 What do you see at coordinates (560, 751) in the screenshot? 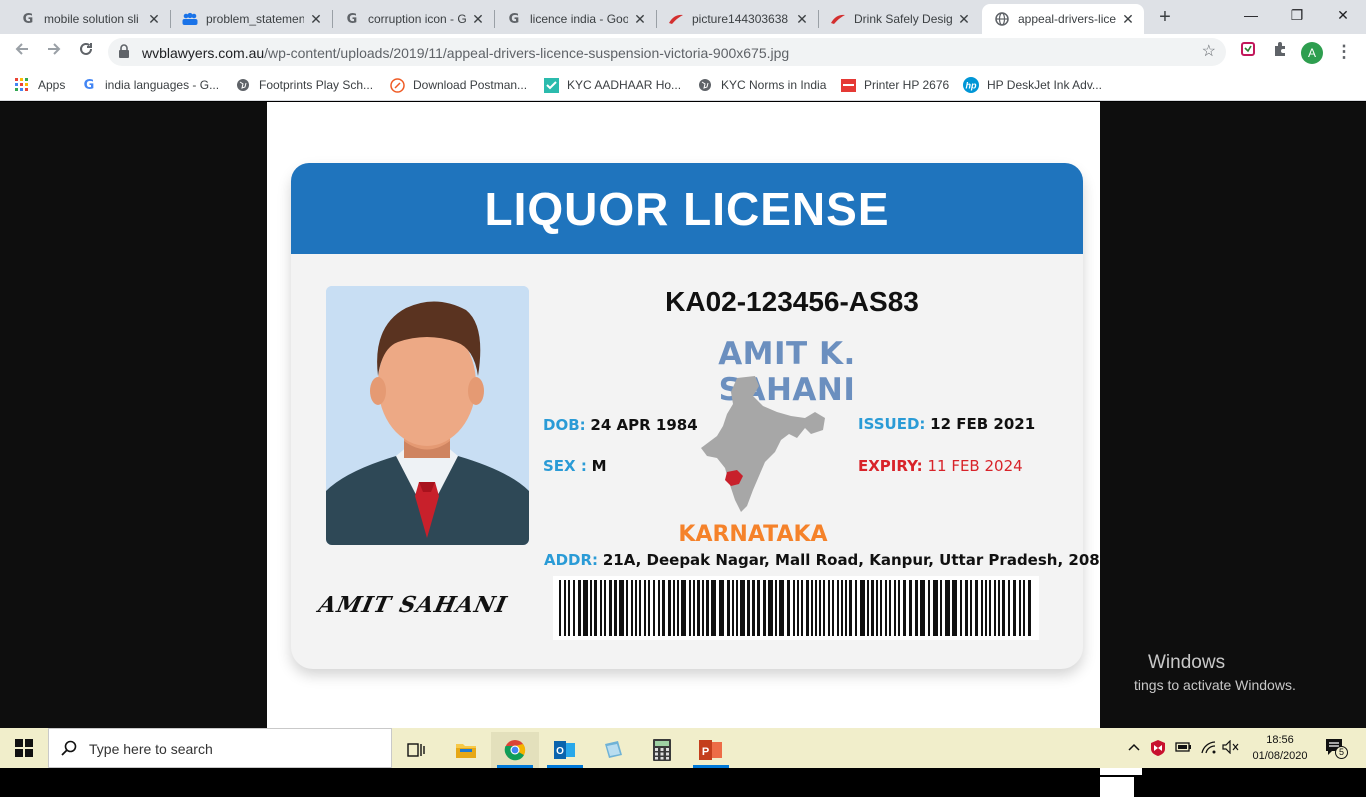
I see `svg-text: O` at bounding box center [560, 751].